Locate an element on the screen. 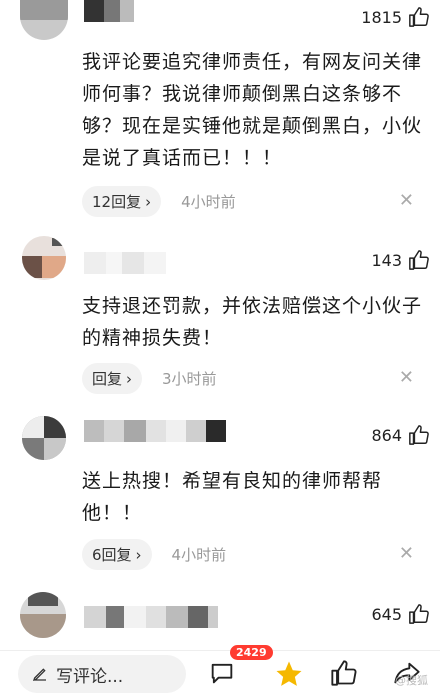 The width and height of the screenshot is (440, 694). like-count: 143 is located at coordinates (400, 260).